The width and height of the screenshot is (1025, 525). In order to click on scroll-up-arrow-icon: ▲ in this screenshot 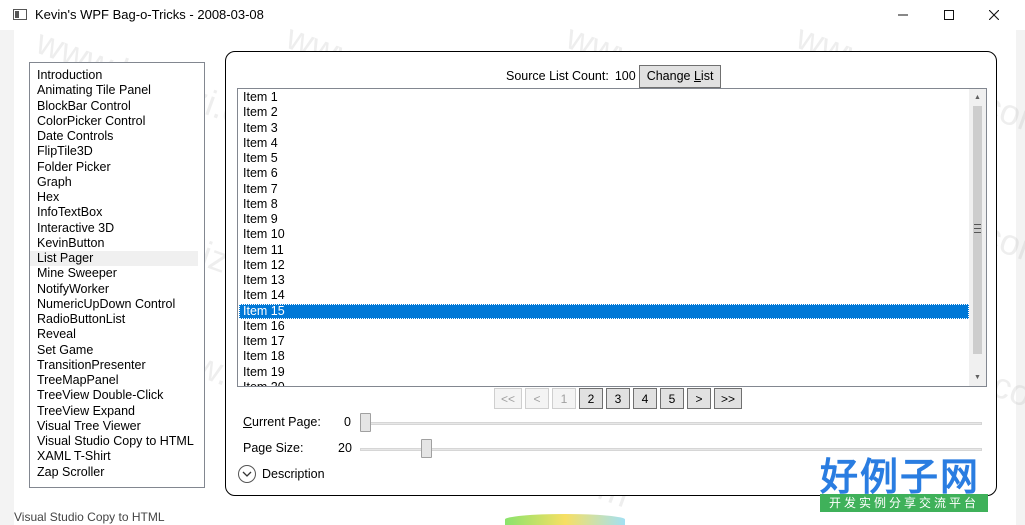, I will do `click(977, 97)`.